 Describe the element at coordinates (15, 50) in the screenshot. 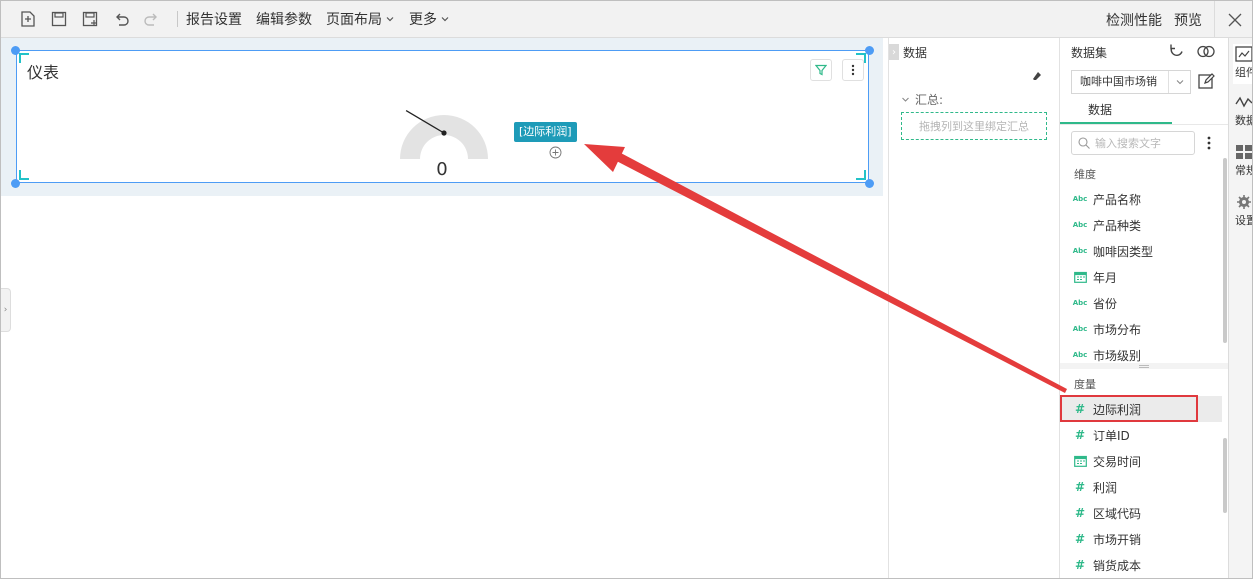

I see `resize-handle-top-left` at that location.